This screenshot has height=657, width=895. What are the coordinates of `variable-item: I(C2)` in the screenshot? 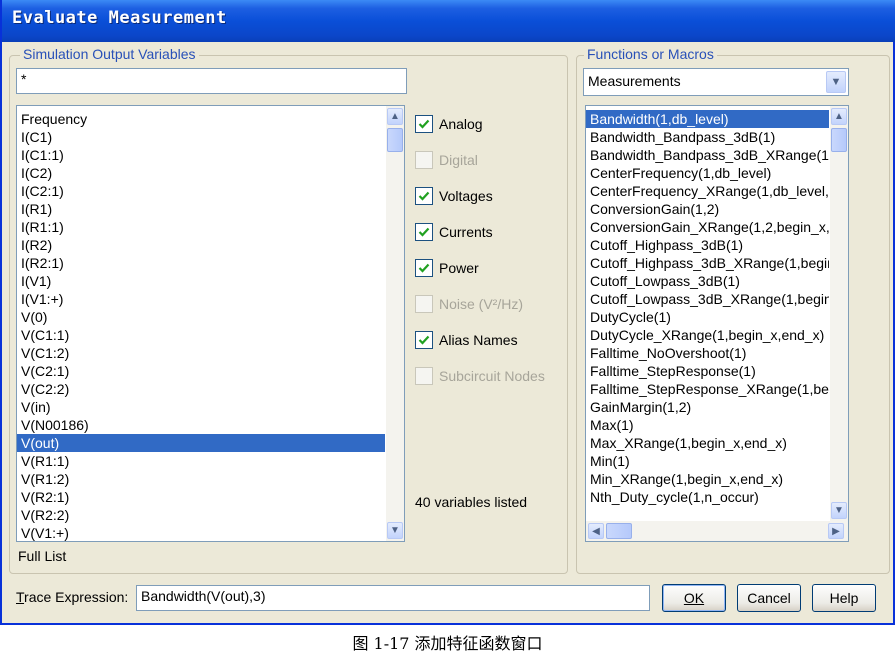 It's located at (201, 173).